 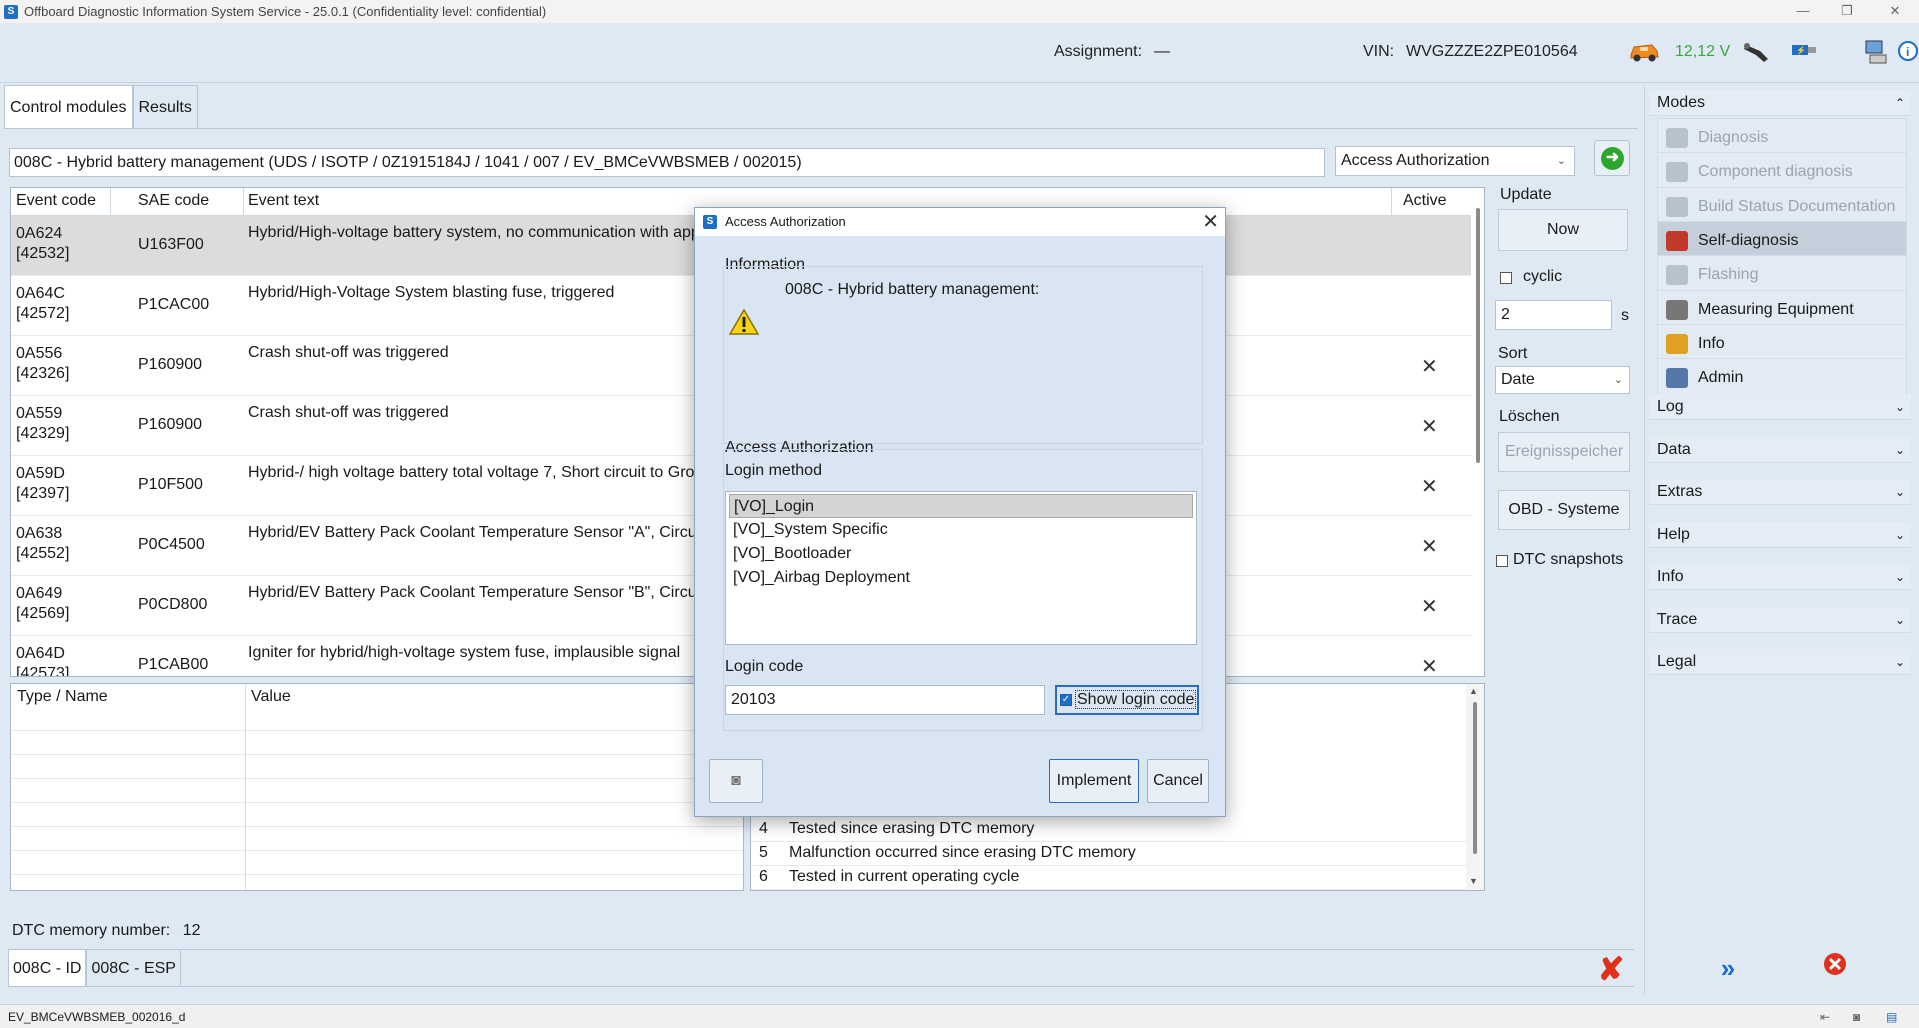 What do you see at coordinates (43, 373) in the screenshot?
I see `event-code-number: [42326]` at bounding box center [43, 373].